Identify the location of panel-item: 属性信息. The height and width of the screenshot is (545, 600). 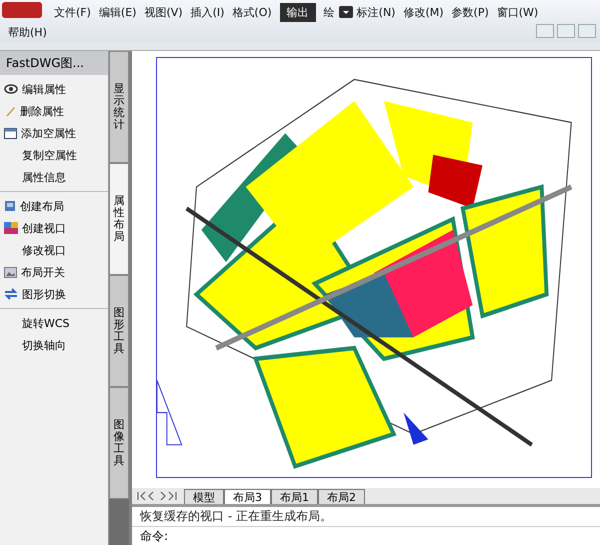
(54, 177).